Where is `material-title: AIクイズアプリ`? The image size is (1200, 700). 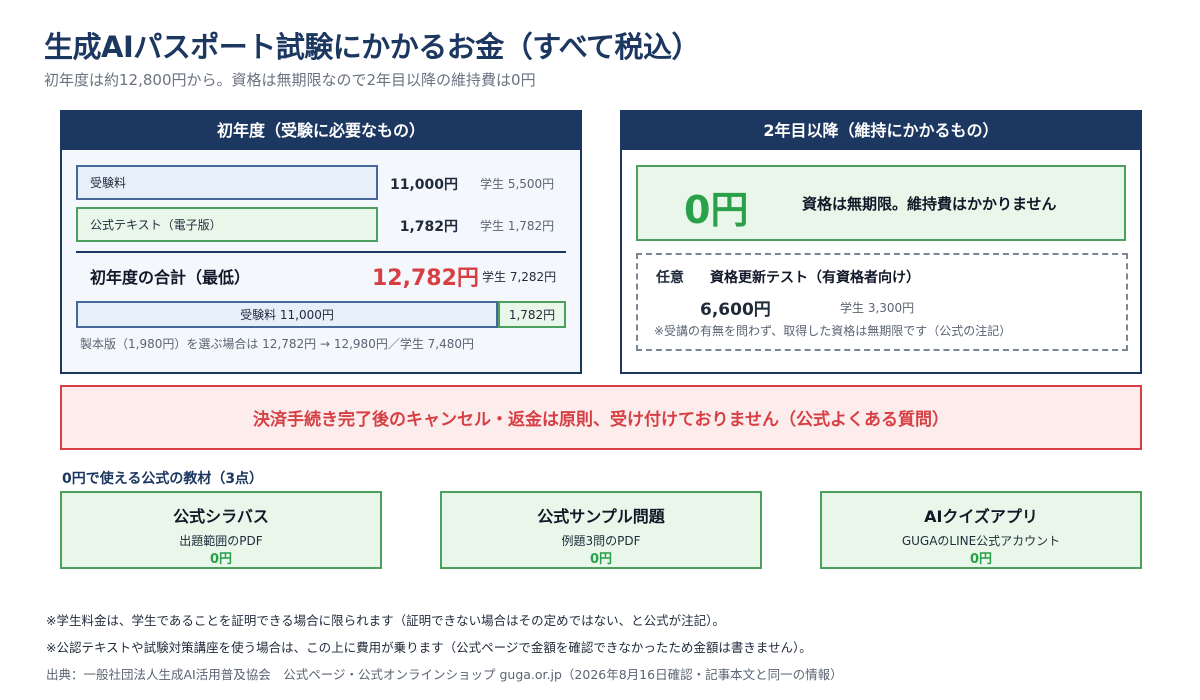 material-title: AIクイズアプリ is located at coordinates (981, 516).